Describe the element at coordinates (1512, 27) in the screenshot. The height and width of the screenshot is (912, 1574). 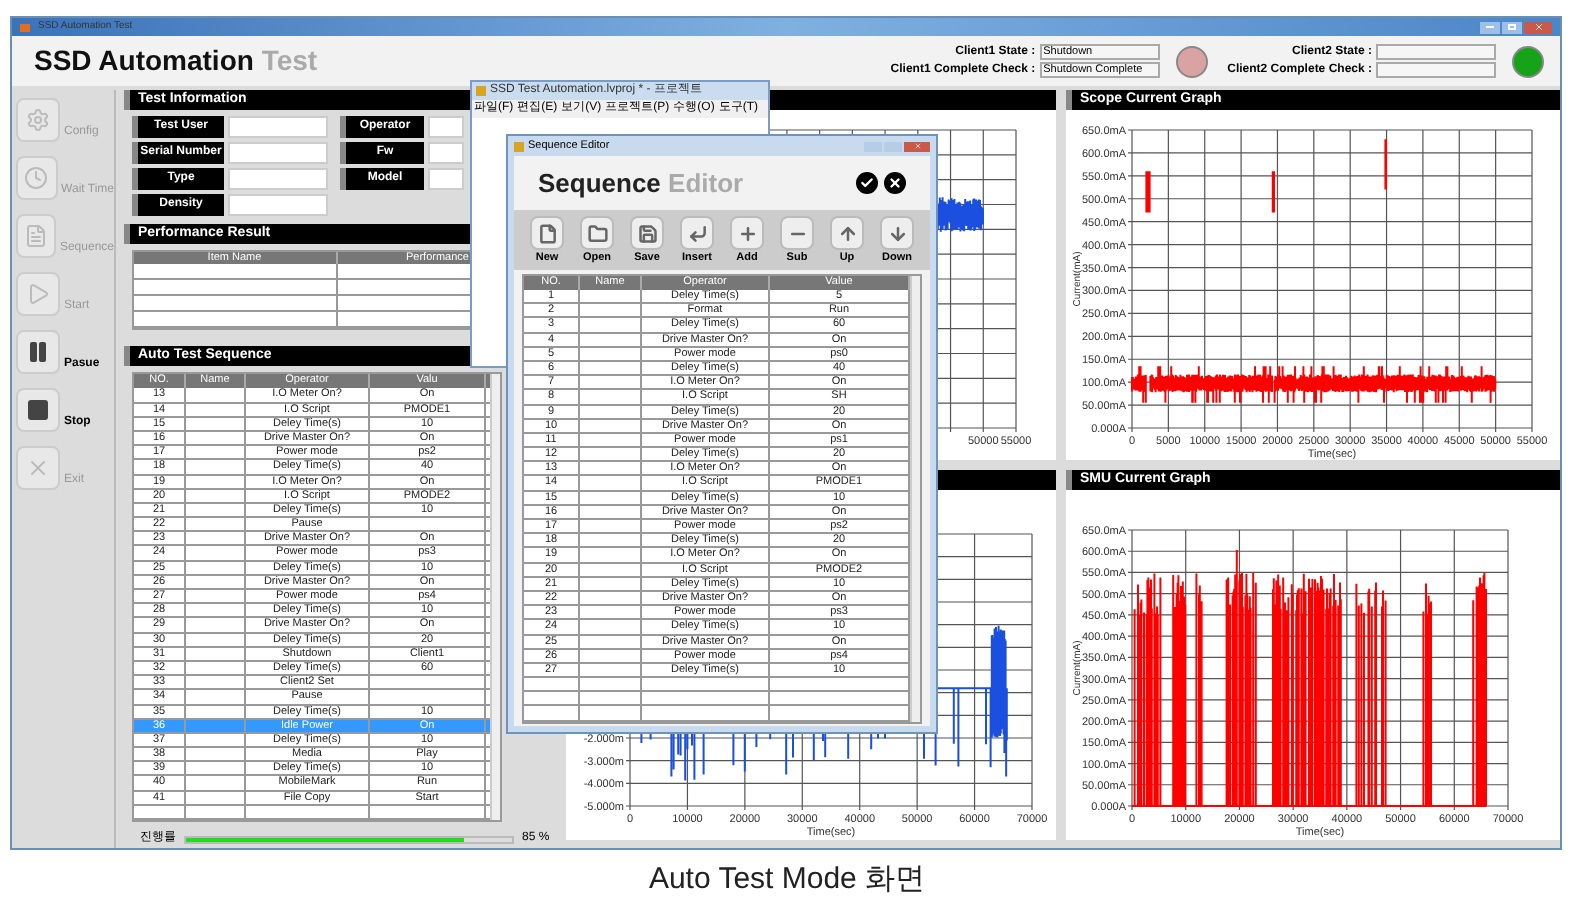
I see `maximize-button` at that location.